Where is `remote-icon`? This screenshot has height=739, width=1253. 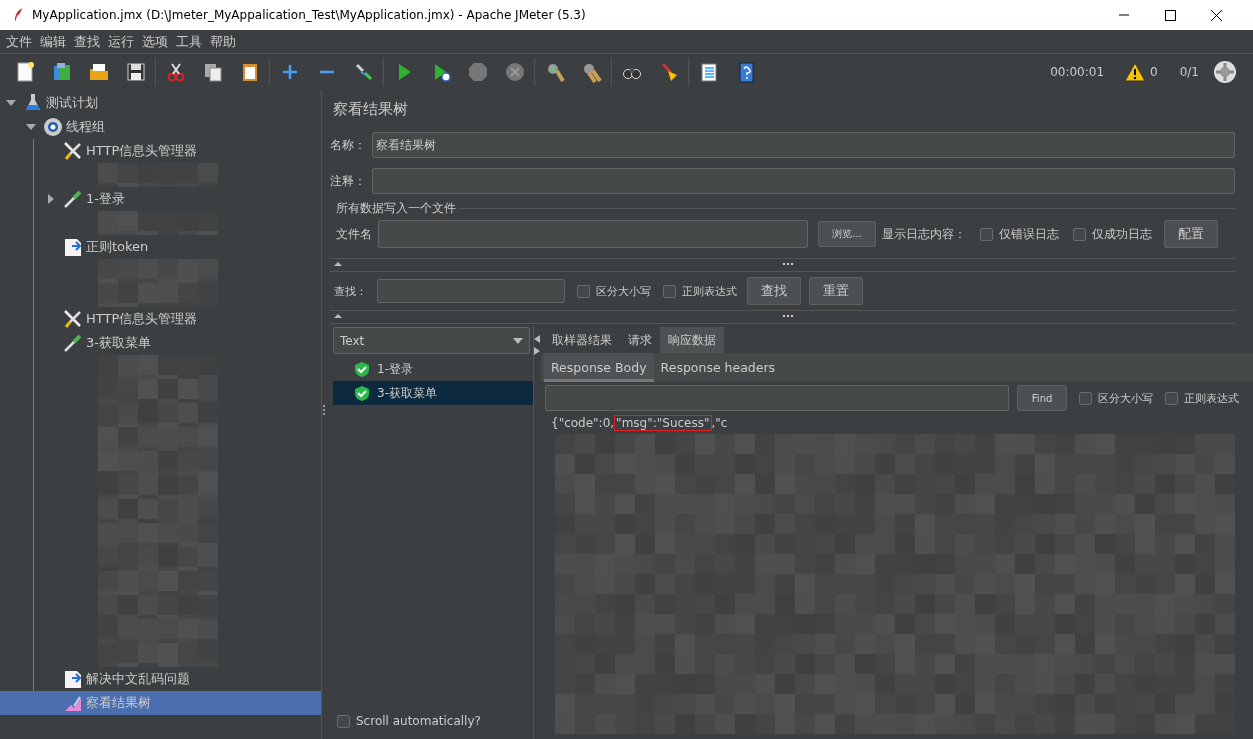
remote-icon is located at coordinates (1225, 72).